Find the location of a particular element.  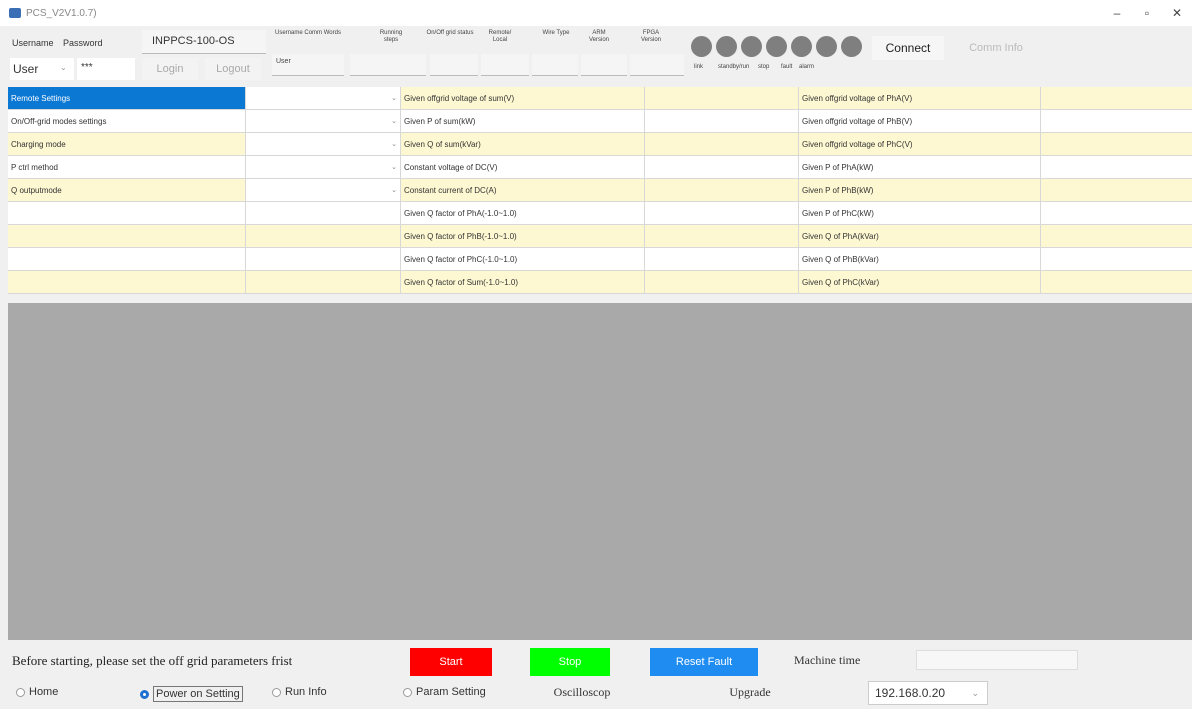

device-name: INPPCS-100-OS is located at coordinates (193, 41).